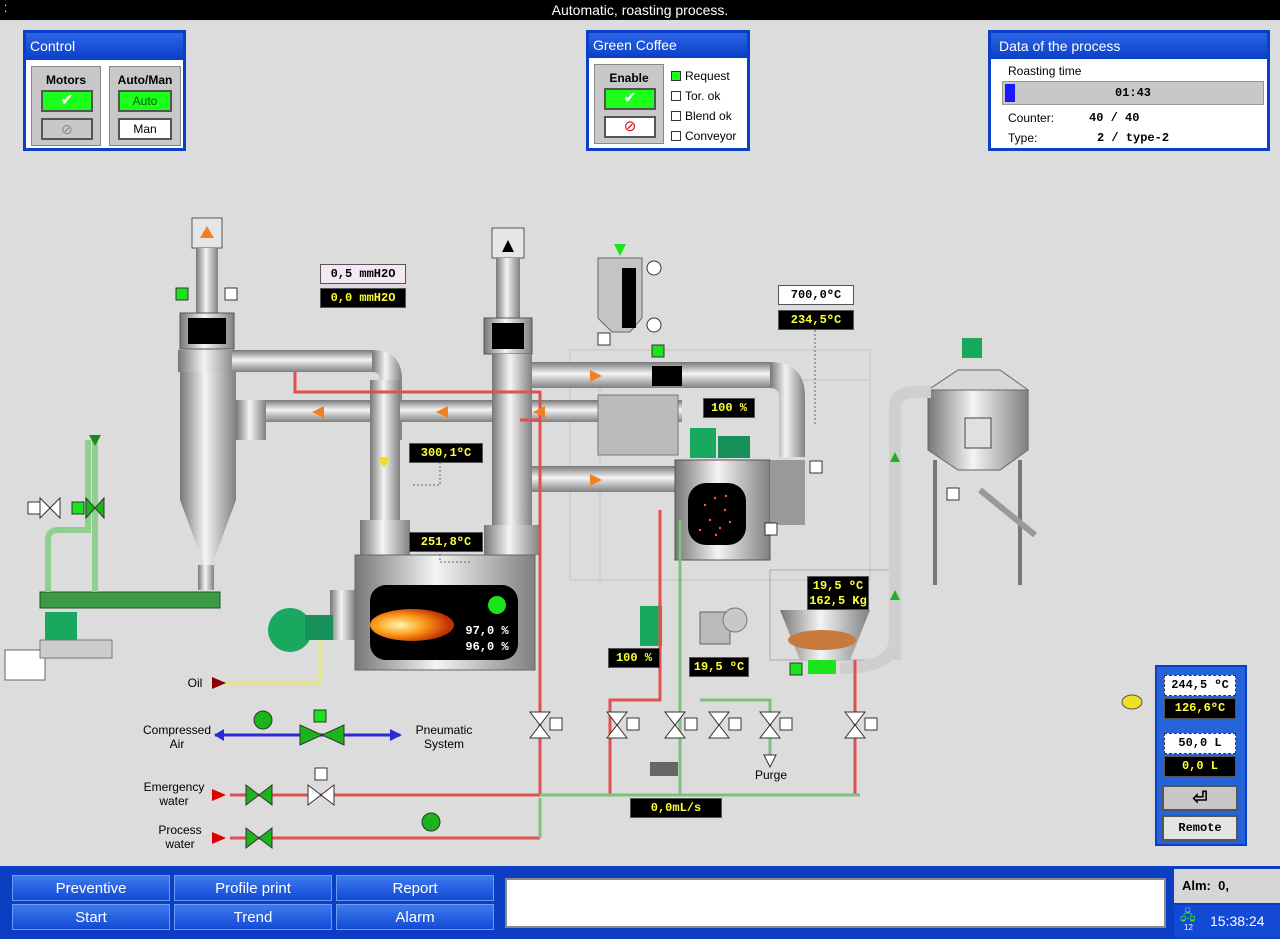 The width and height of the screenshot is (1280, 939). What do you see at coordinates (487, 631) in the screenshot?
I see `burner-output-1: 97,0 %` at bounding box center [487, 631].